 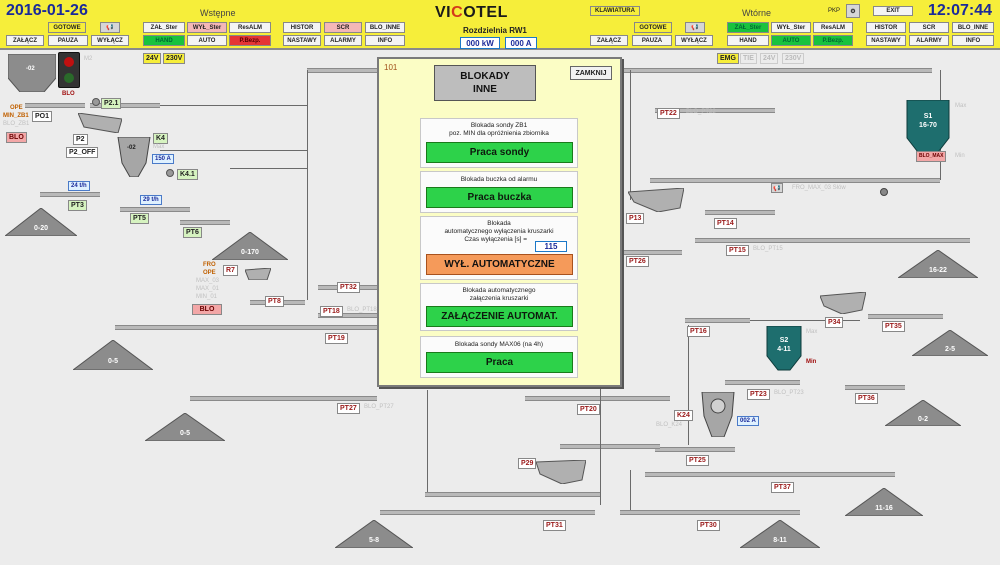 What do you see at coordinates (427, 441) in the screenshot?
I see `line-v4` at bounding box center [427, 441].